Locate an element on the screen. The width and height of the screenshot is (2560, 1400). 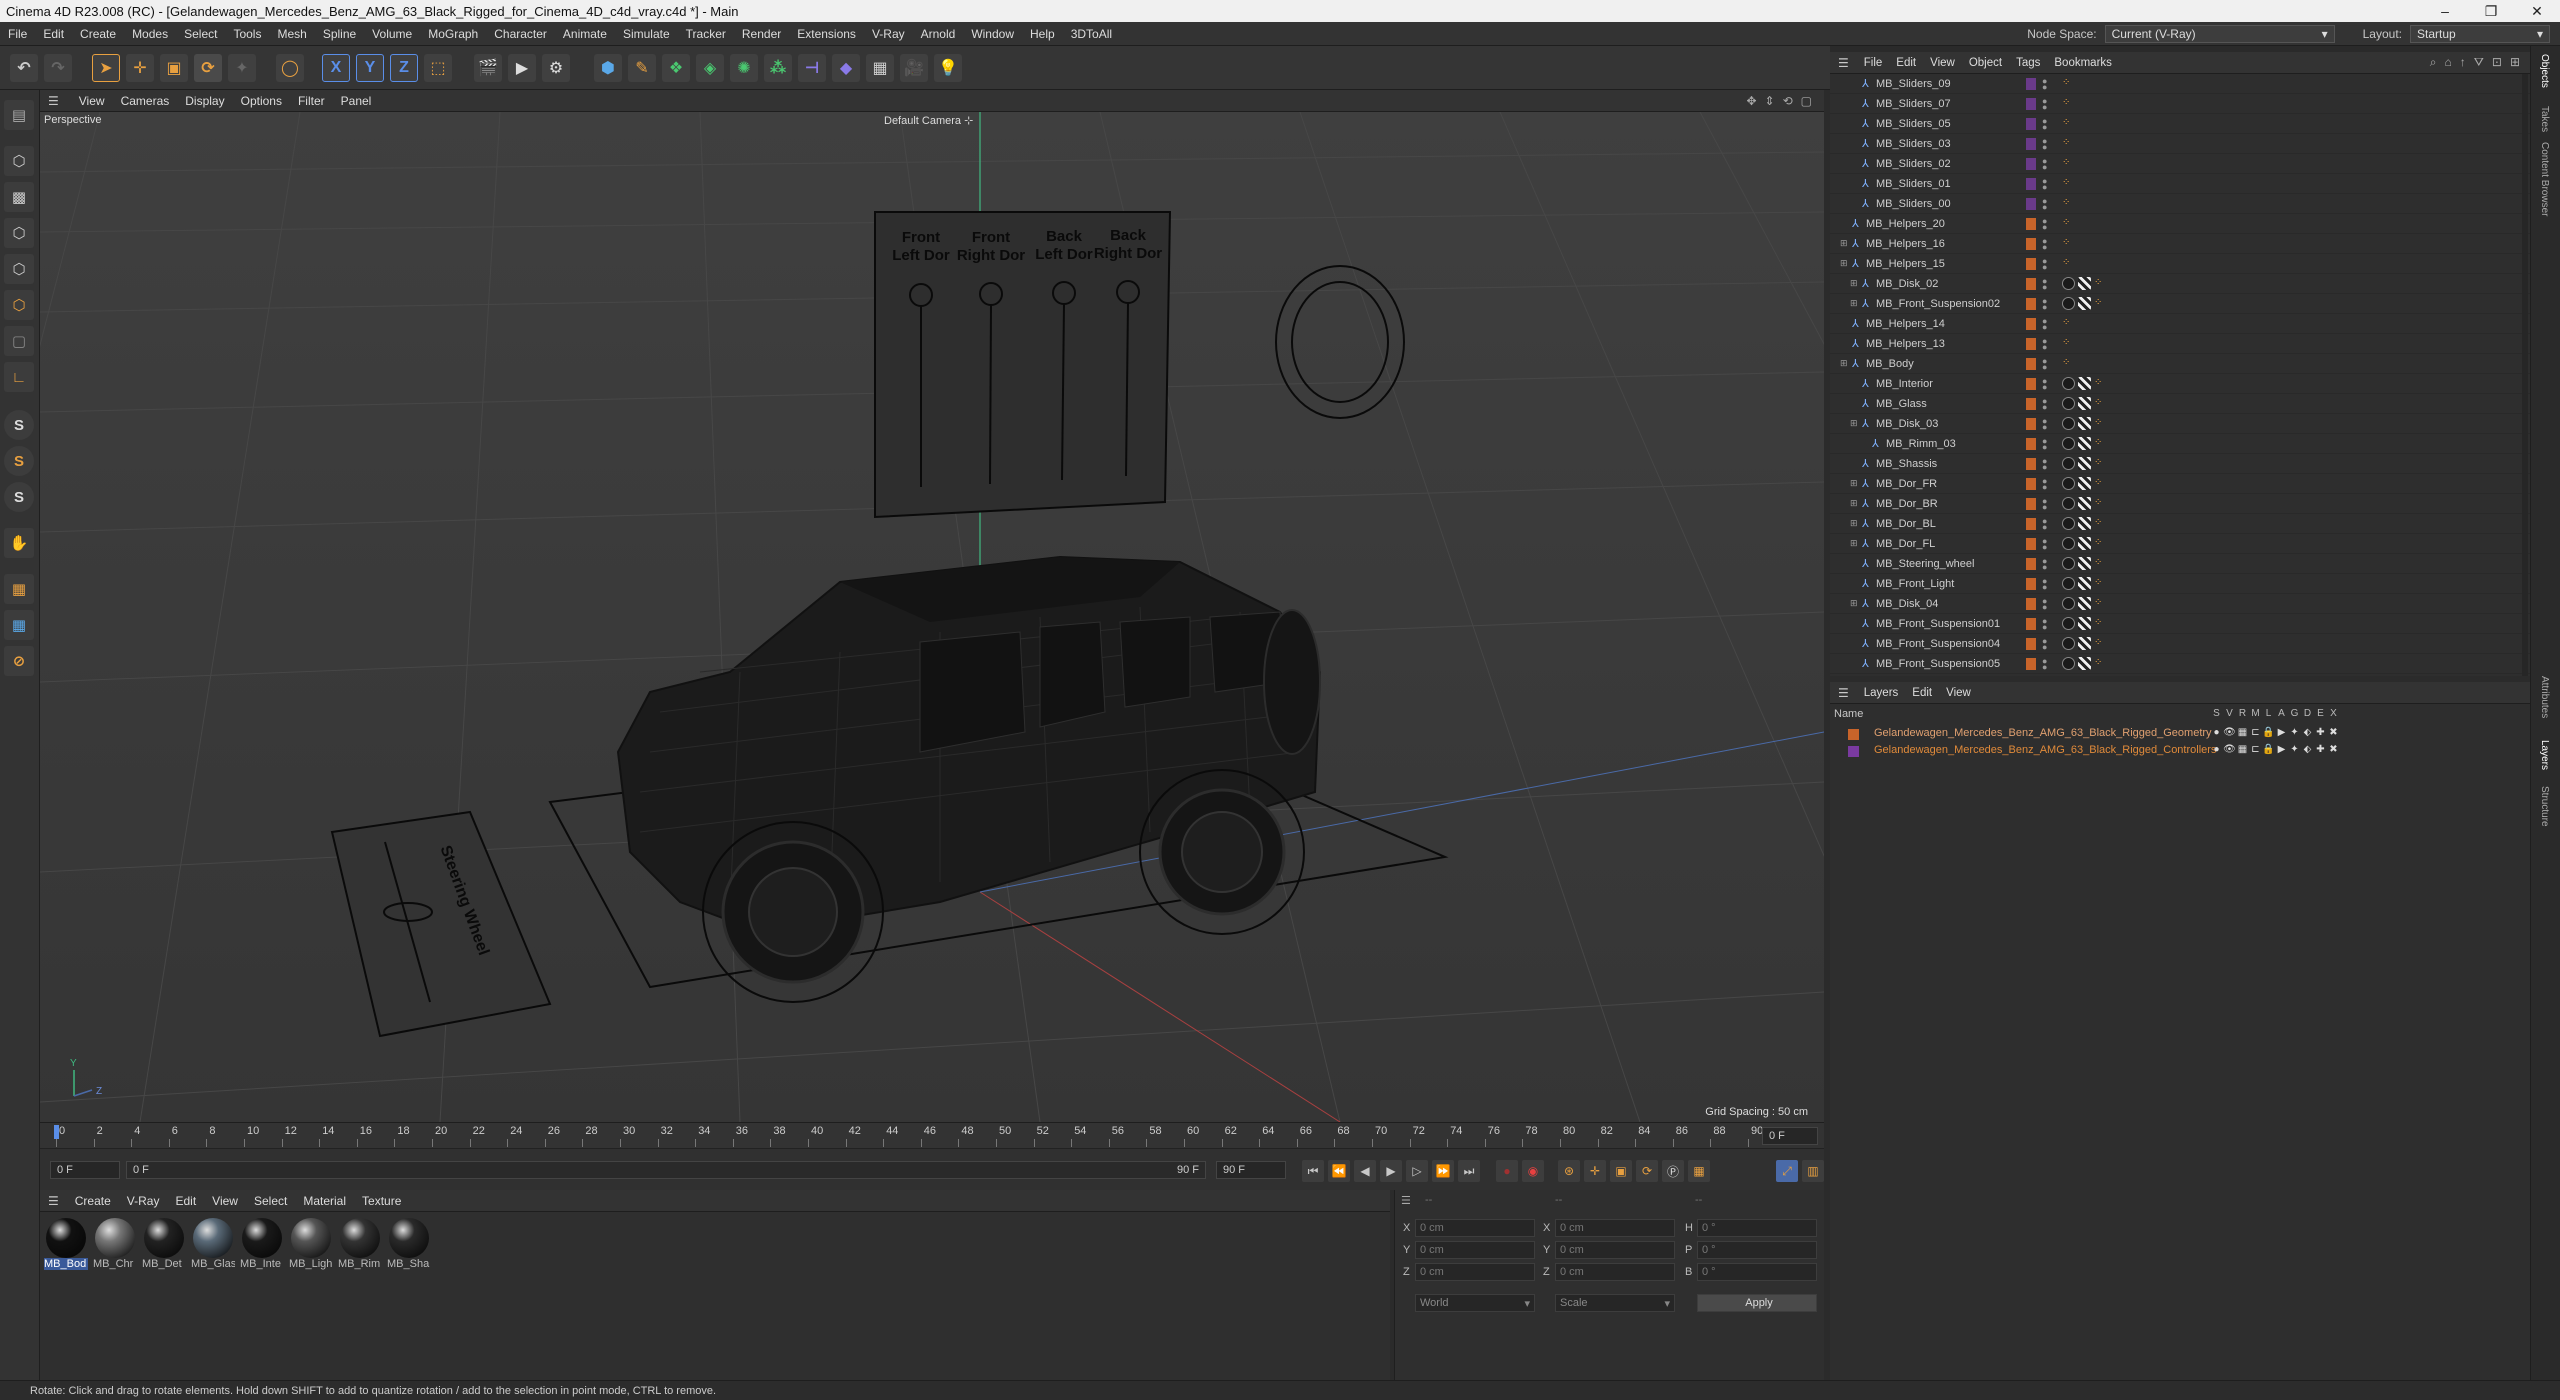
next-frame-icon: ▷ is located at coordinates (1417, 1171).